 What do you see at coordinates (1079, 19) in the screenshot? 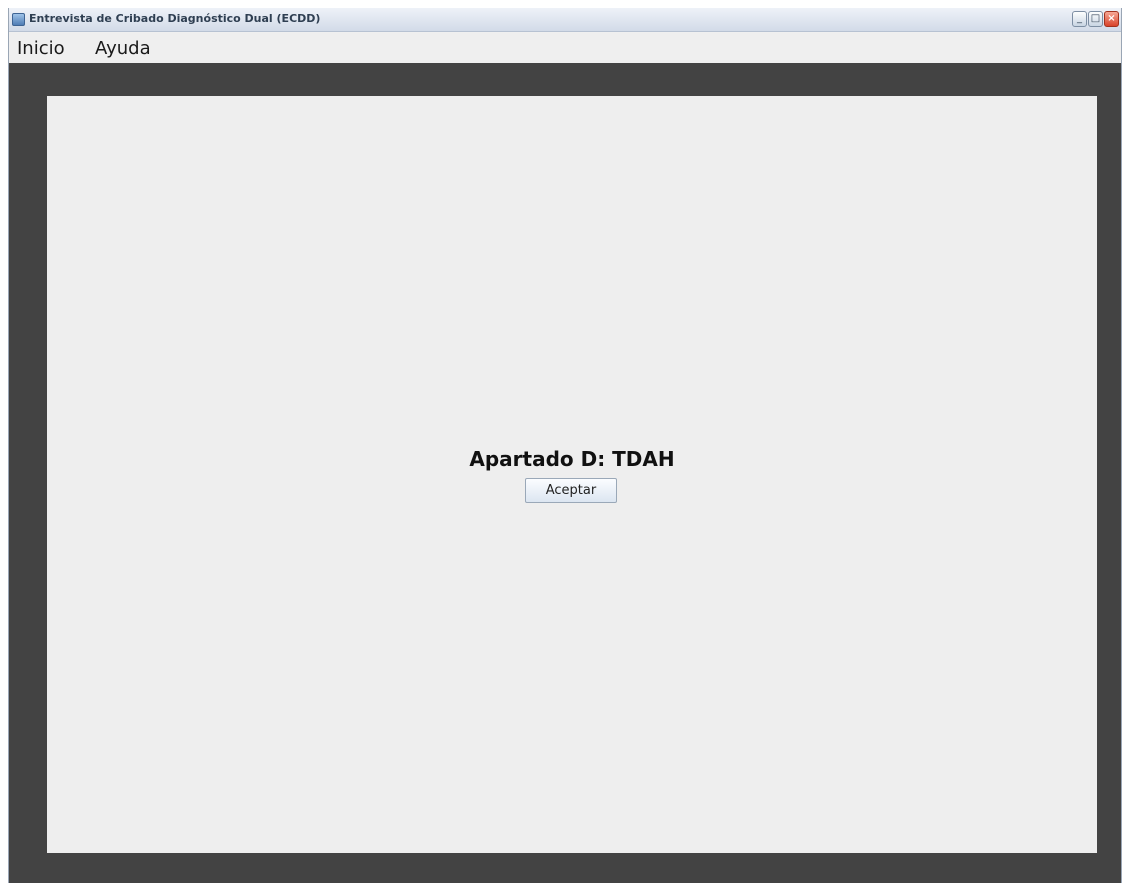
I see `minimize-button: _` at bounding box center [1079, 19].